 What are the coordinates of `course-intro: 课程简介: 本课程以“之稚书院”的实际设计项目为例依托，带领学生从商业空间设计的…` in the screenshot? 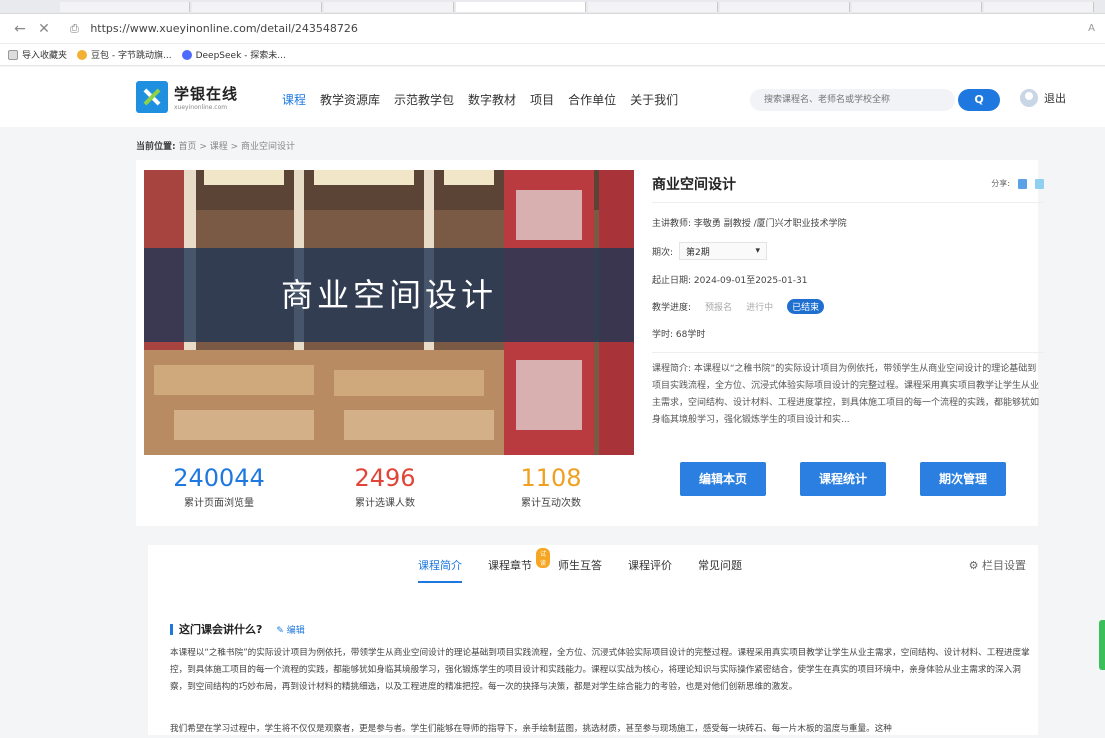 It's located at (848, 394).